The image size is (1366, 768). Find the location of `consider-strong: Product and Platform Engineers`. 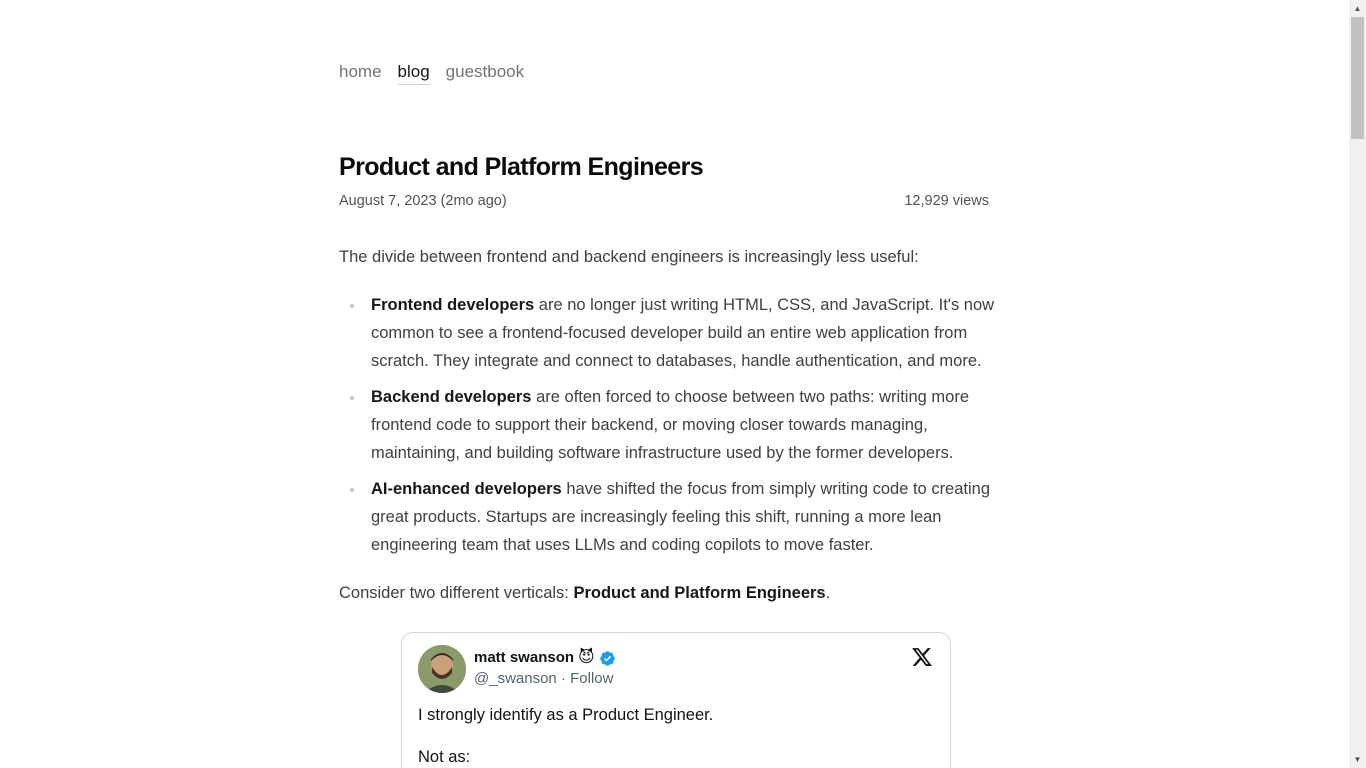

consider-strong: Product and Platform Engineers is located at coordinates (699, 593).